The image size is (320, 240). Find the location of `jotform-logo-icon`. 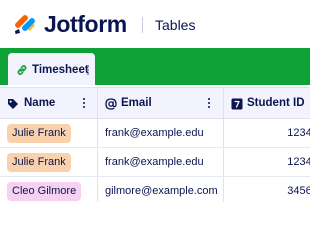

jotform-logo-icon is located at coordinates (25, 23).